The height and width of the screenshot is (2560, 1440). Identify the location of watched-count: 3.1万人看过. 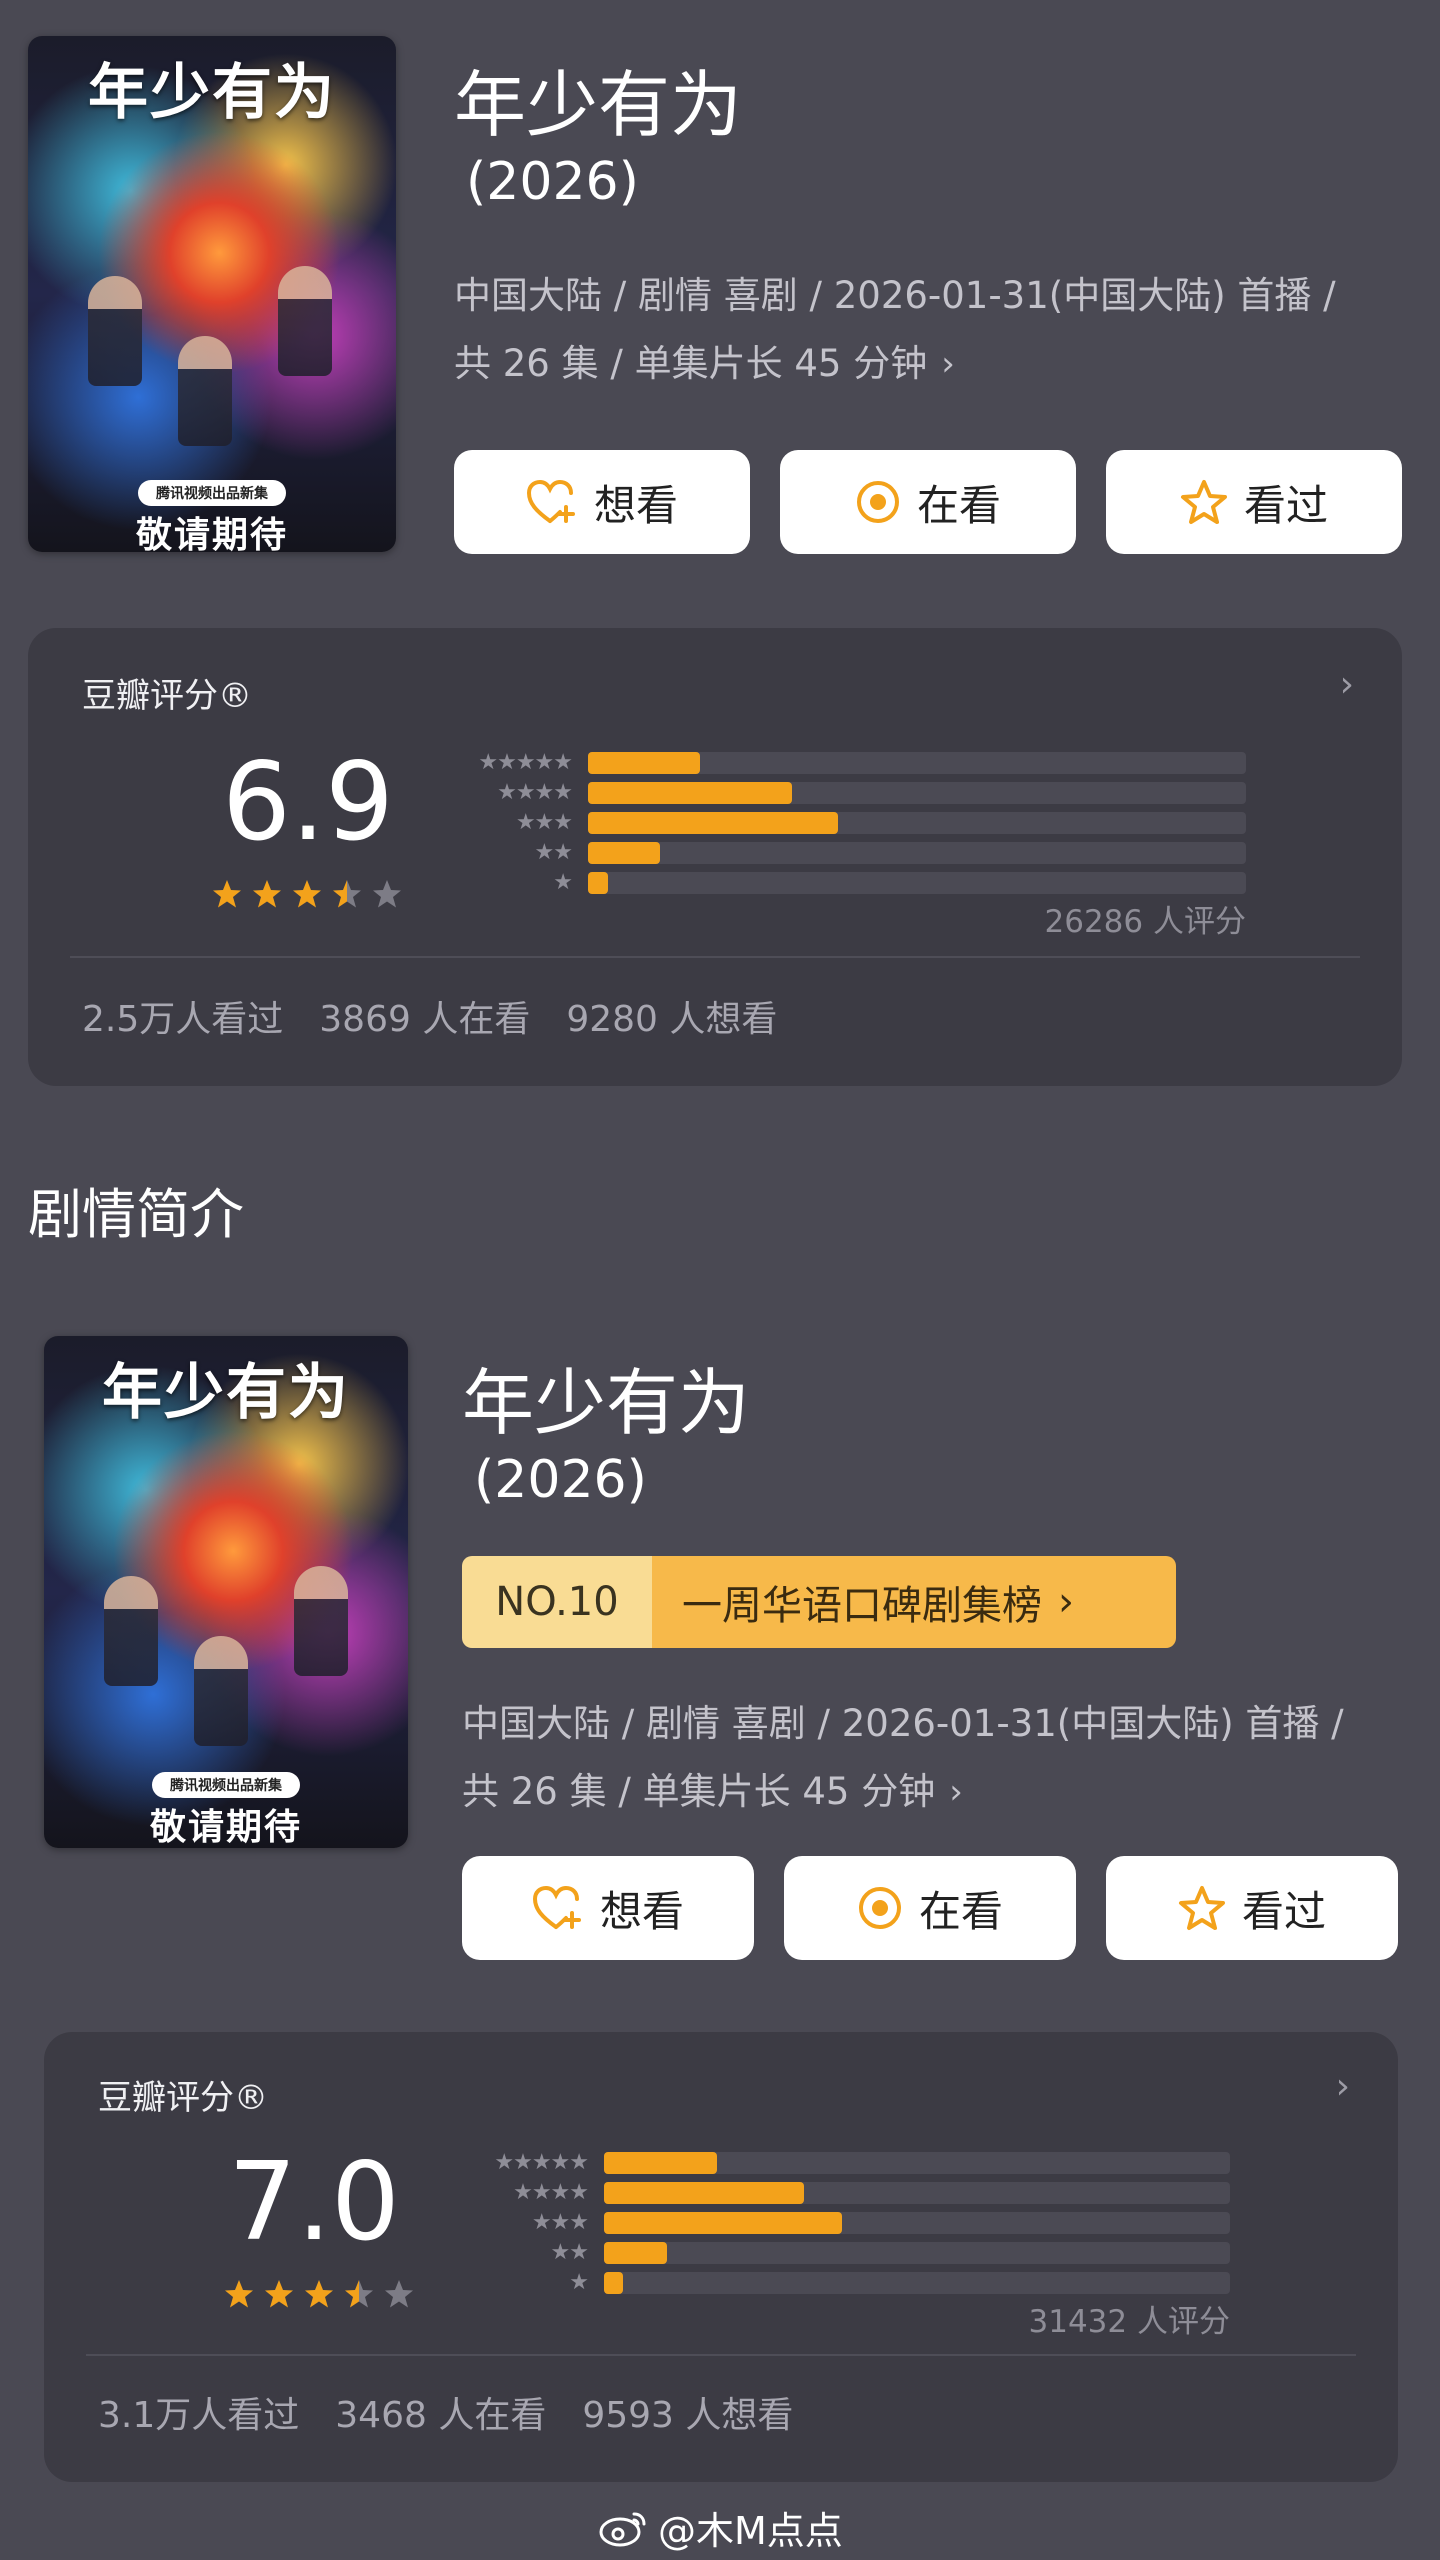
(199, 2415).